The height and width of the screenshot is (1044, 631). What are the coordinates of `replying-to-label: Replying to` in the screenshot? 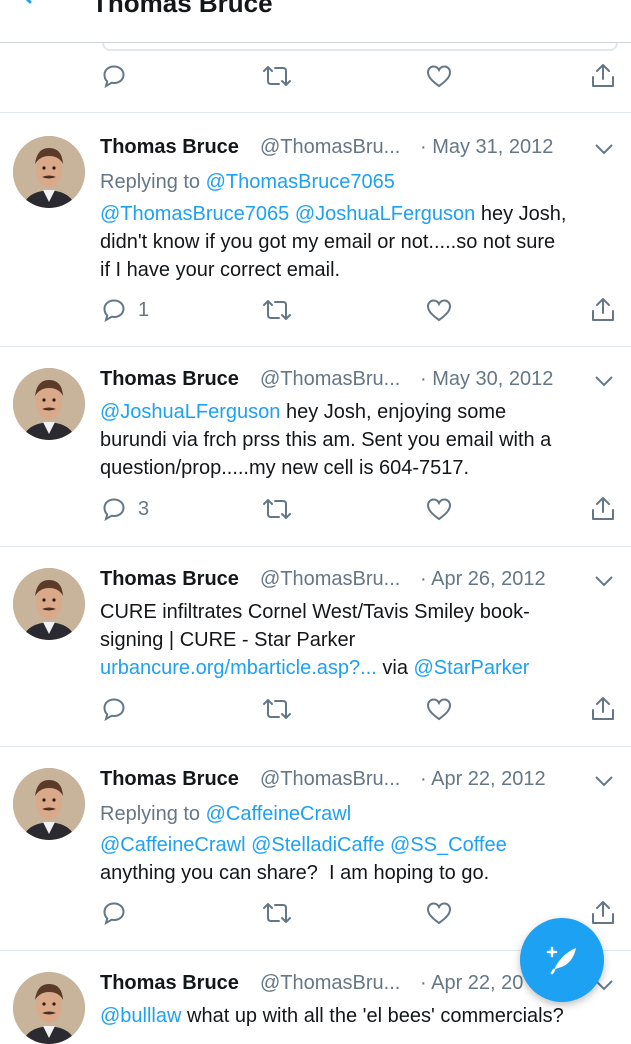 It's located at (153, 182).